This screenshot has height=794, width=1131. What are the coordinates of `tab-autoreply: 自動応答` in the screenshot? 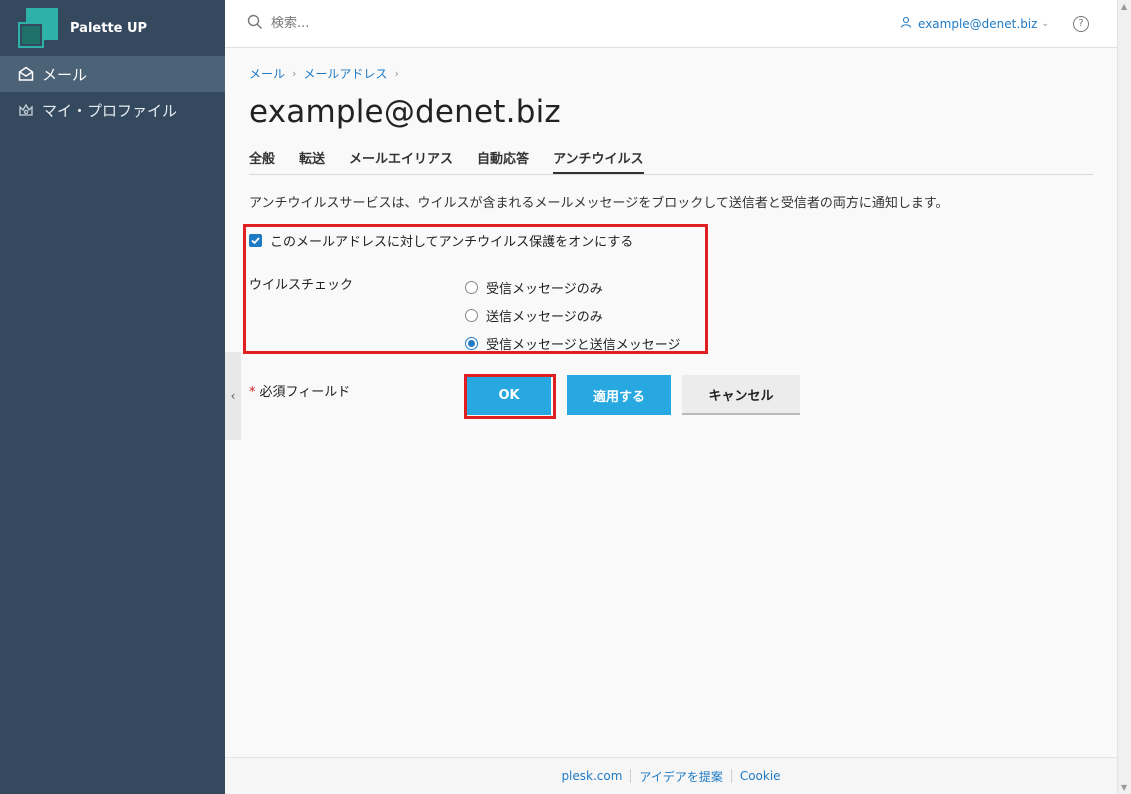 It's located at (503, 161).